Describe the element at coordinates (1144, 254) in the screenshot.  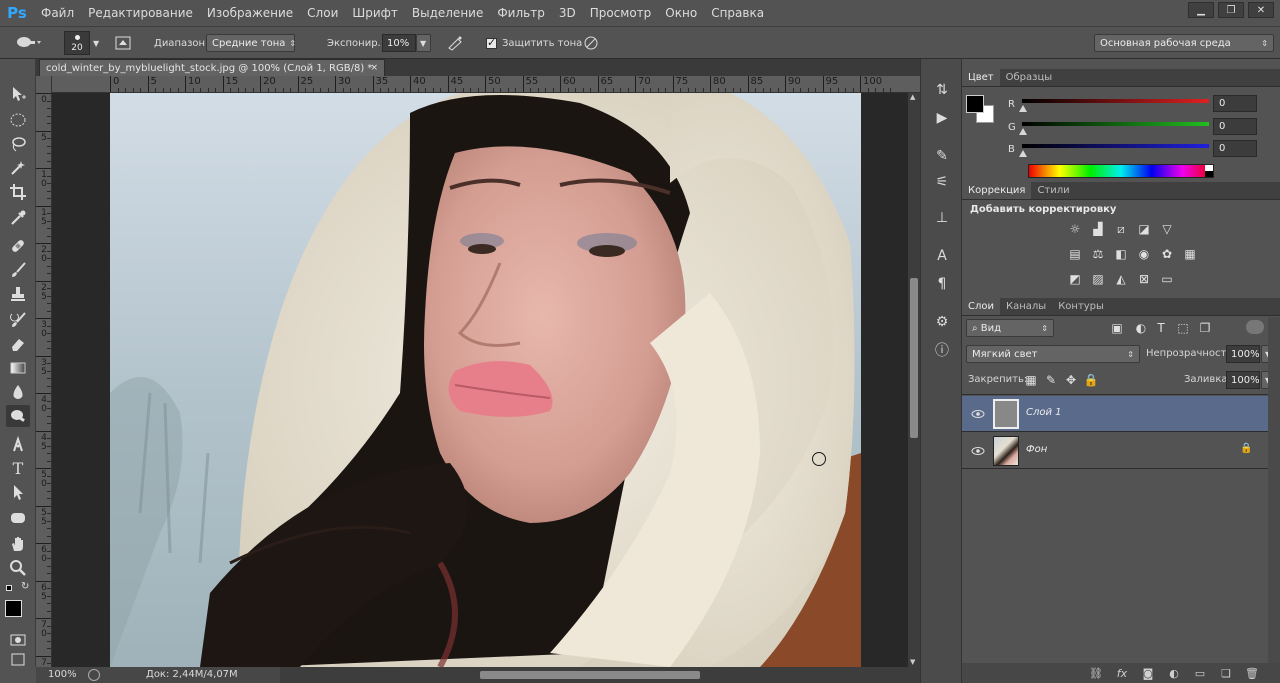
I see `photo-filter-icon: ◉` at that location.